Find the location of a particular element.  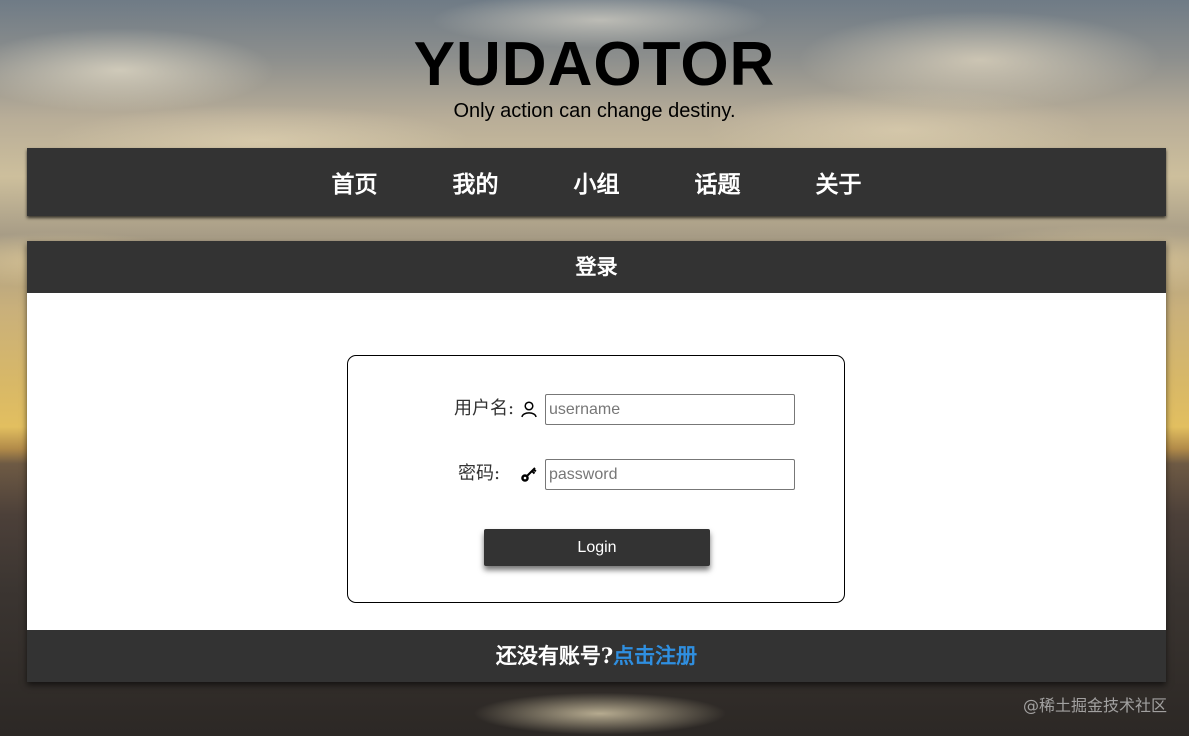

login-form: 用户名: 密码: Login is located at coordinates (596, 479).